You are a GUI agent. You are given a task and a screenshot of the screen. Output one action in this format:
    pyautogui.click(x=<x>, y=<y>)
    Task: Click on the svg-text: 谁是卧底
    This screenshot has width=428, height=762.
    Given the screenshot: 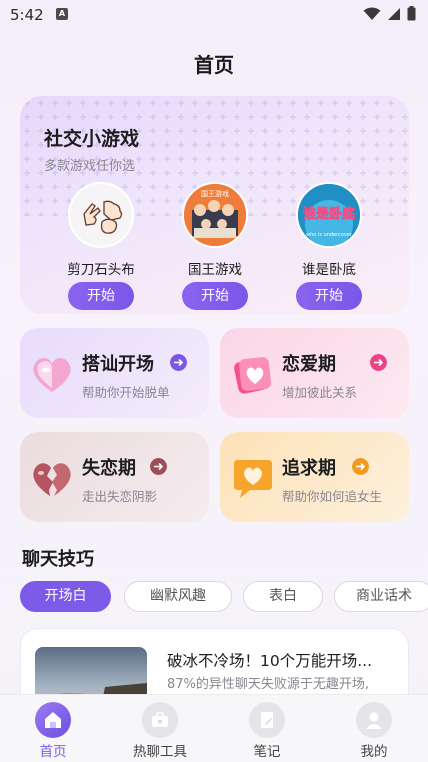 What is the action you would take?
    pyautogui.click(x=329, y=214)
    